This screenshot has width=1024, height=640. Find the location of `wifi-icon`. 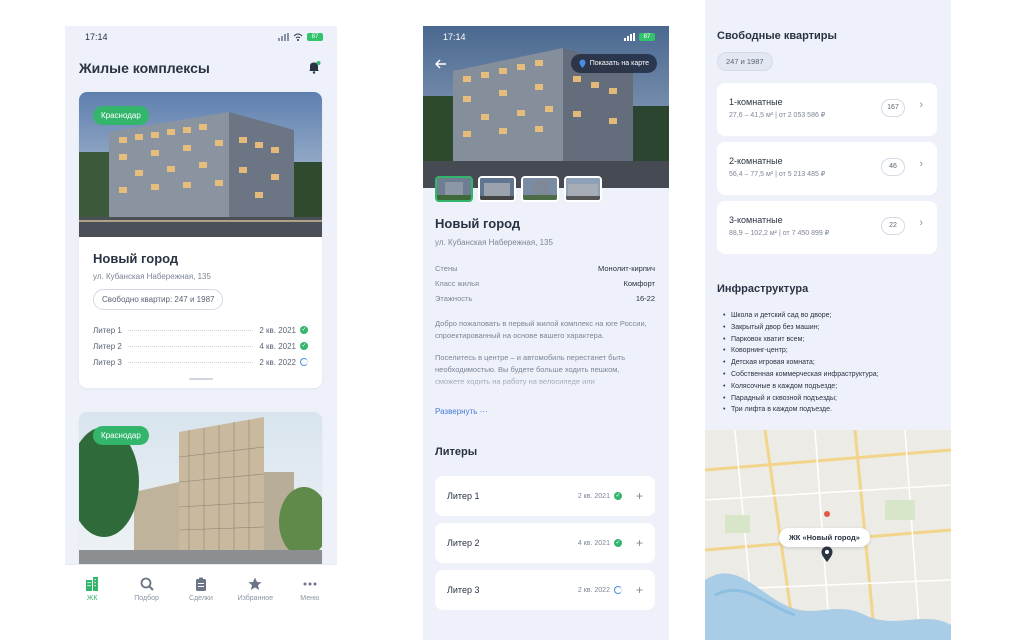

wifi-icon is located at coordinates (298, 37).